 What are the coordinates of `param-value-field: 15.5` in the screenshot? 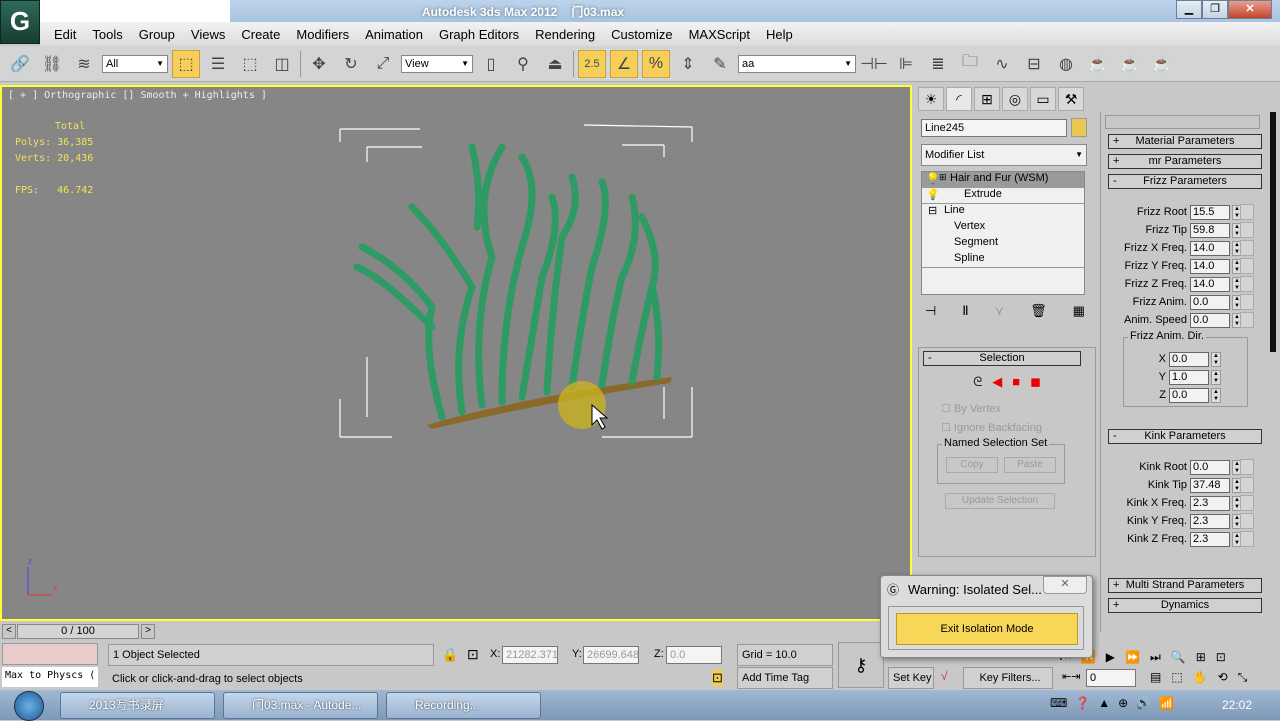 It's located at (1210, 212).